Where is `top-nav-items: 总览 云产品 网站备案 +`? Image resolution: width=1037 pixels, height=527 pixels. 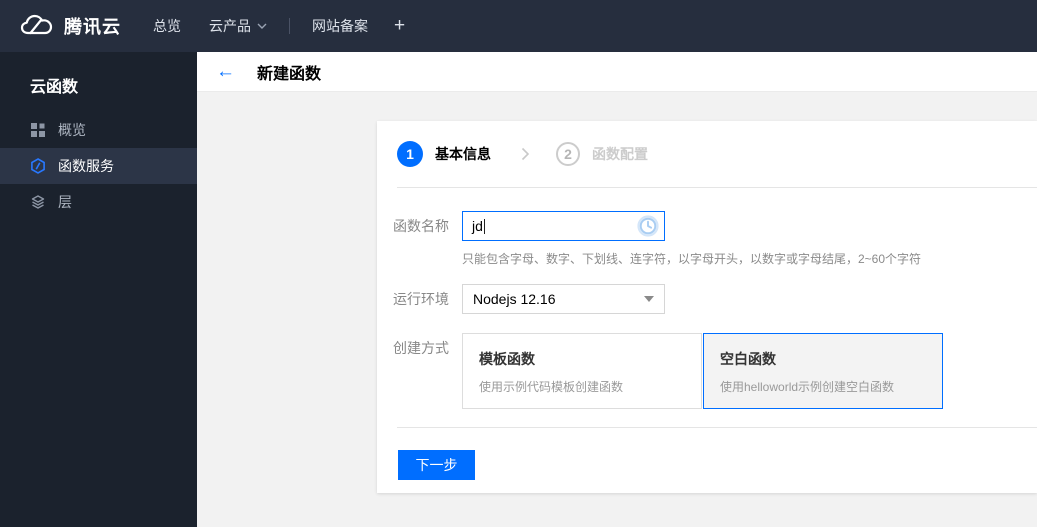 top-nav-items: 总览 云产品 网站备案 + is located at coordinates (278, 26).